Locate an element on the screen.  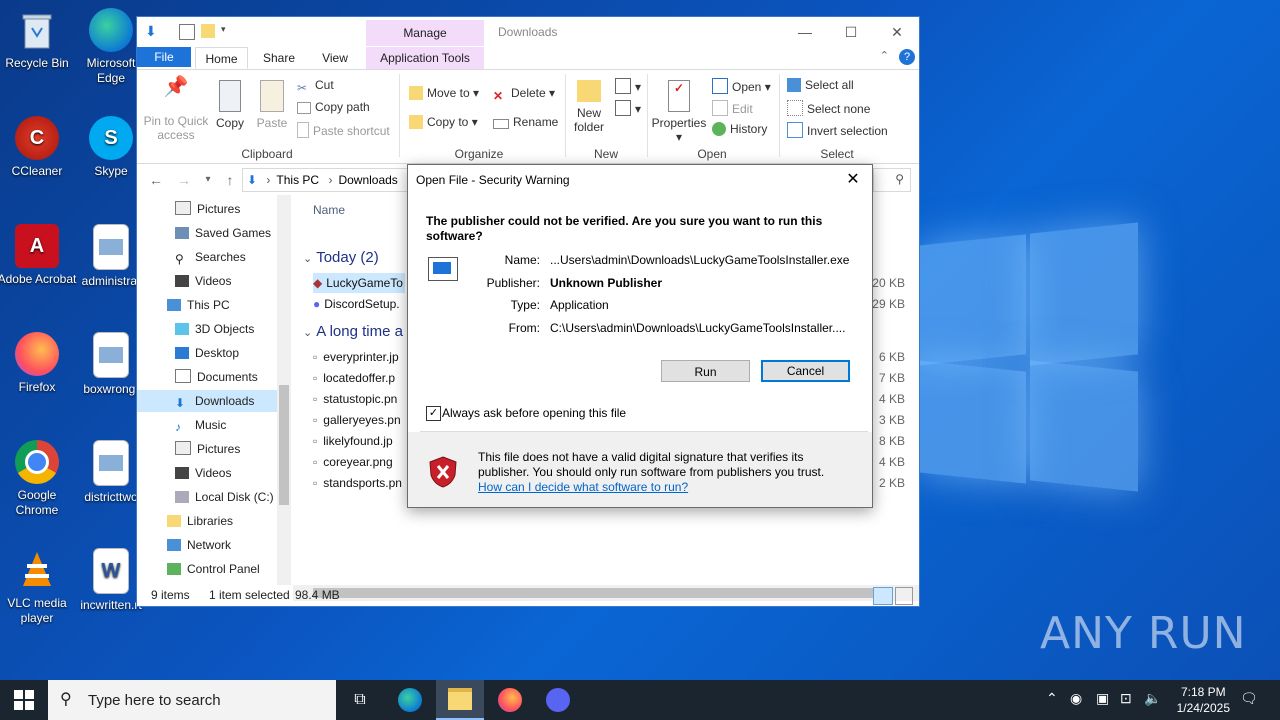
image-file-icon: ▫ is located at coordinates (315, 378).